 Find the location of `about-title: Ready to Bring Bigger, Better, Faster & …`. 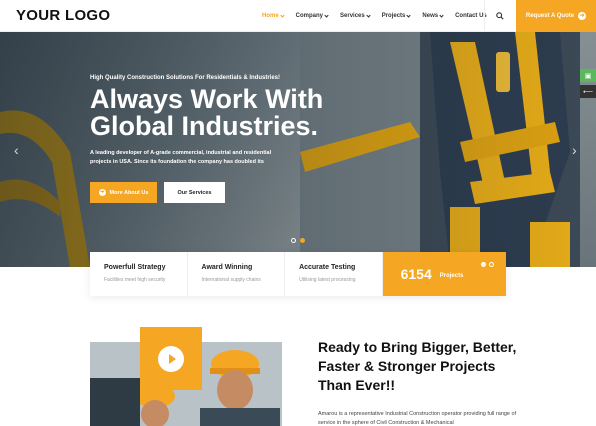

about-title: Ready to Bring Bigger, Better, Faster & … is located at coordinates (417, 366).